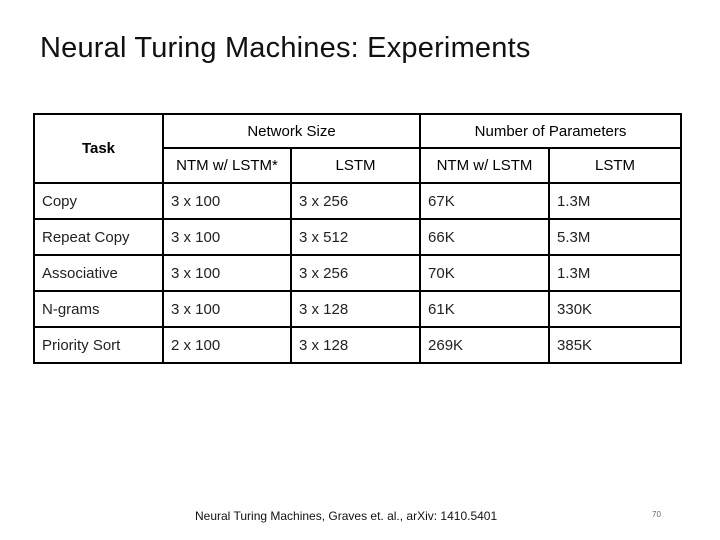 The height and width of the screenshot is (540, 720). I want to click on table-row: Copy 3 x 100 3 x 256 67K 1.3M, so click(358, 201).